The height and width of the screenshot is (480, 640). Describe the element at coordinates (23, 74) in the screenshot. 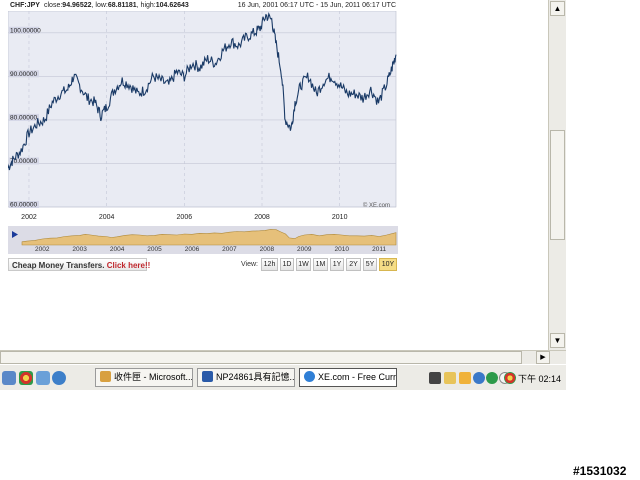

I see `y-tick-label: 90.00000` at that location.